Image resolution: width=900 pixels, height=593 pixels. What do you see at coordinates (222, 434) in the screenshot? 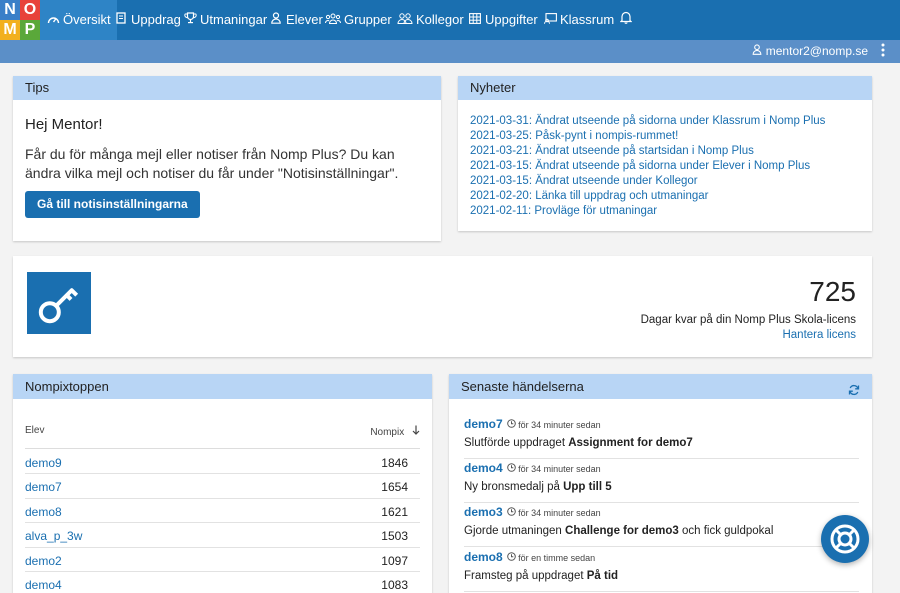
I see `table-header: Elev Nompix` at bounding box center [222, 434].